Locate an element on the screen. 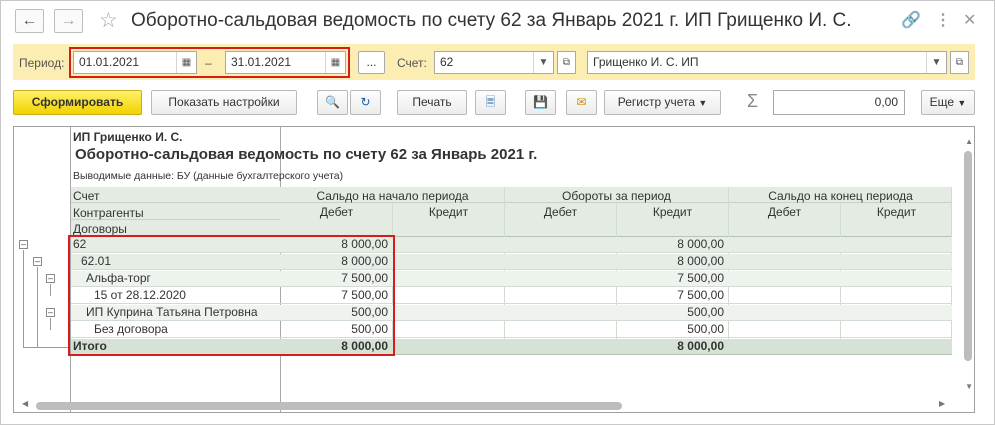  print-button: Печать is located at coordinates (432, 102).